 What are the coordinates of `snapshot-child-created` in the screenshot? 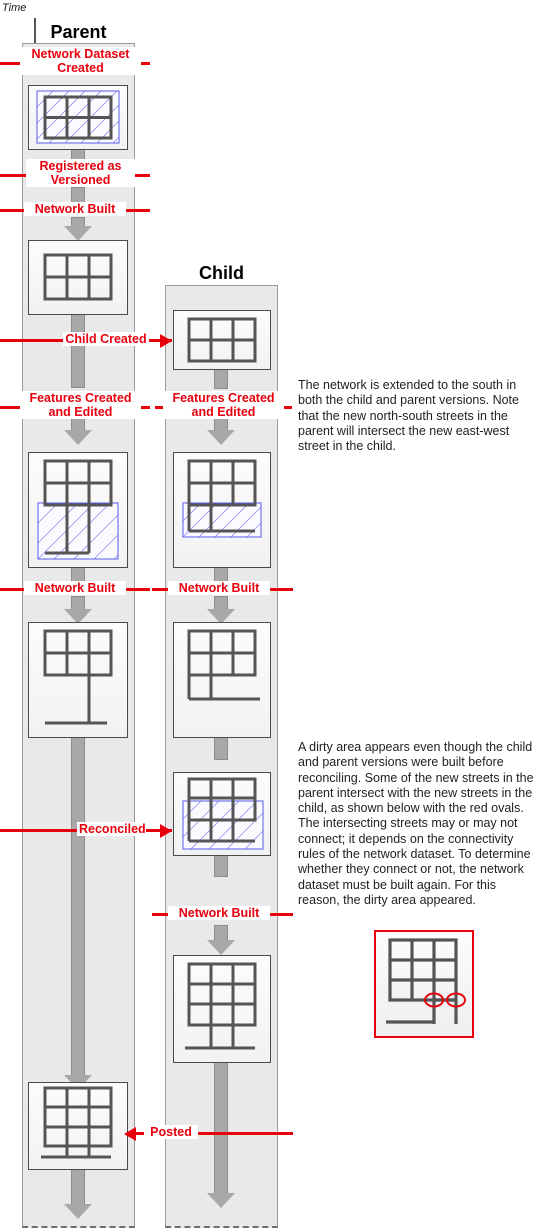 It's located at (222, 340).